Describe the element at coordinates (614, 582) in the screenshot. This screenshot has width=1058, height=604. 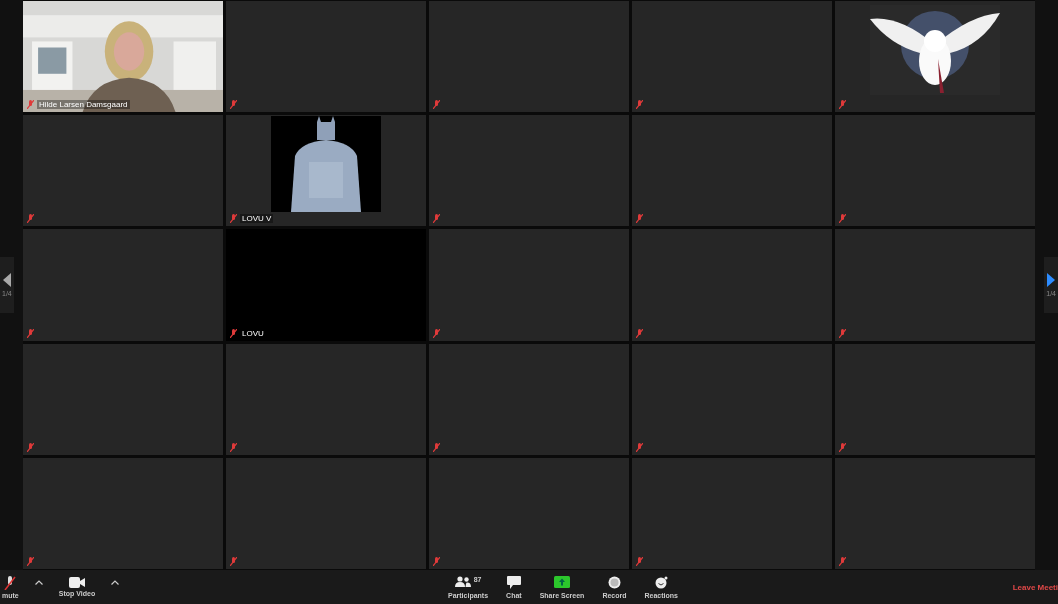
I see `record-icon` at that location.